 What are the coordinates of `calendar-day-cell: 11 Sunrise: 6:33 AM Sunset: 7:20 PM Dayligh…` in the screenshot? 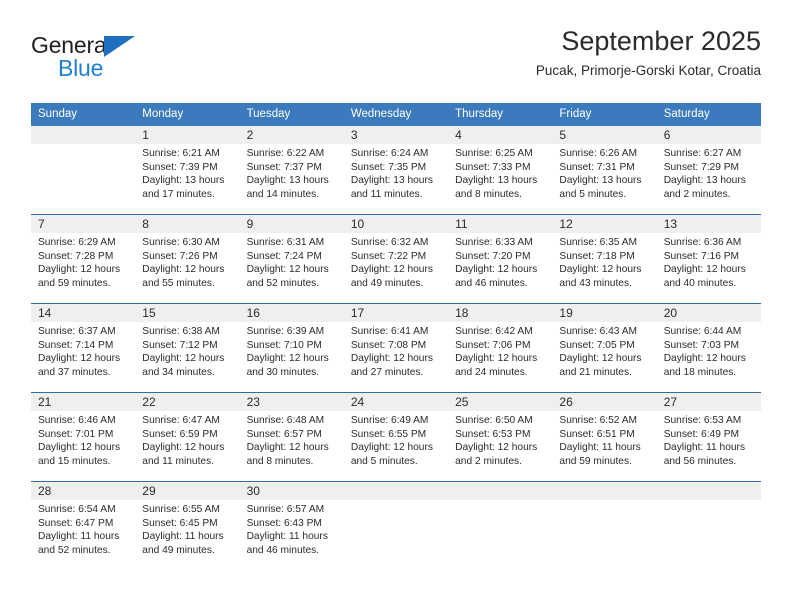 It's located at (500, 259).